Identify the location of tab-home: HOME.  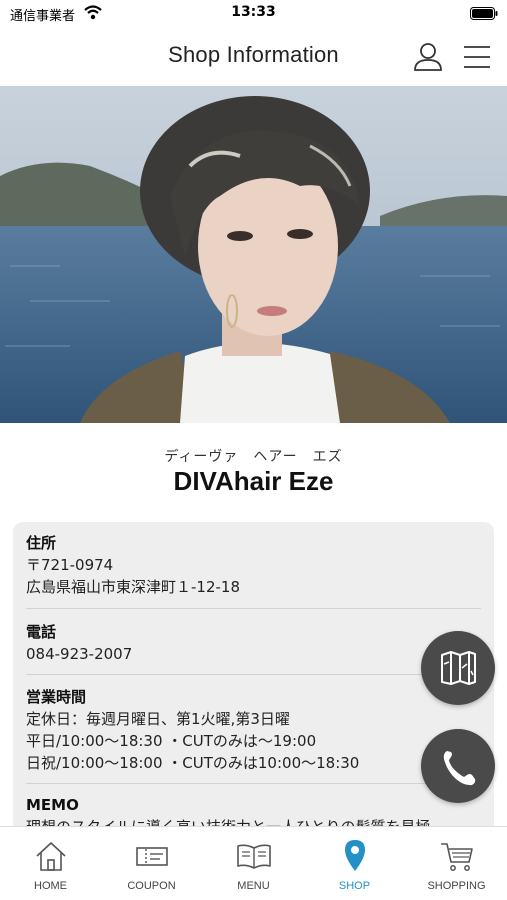
(50, 863).